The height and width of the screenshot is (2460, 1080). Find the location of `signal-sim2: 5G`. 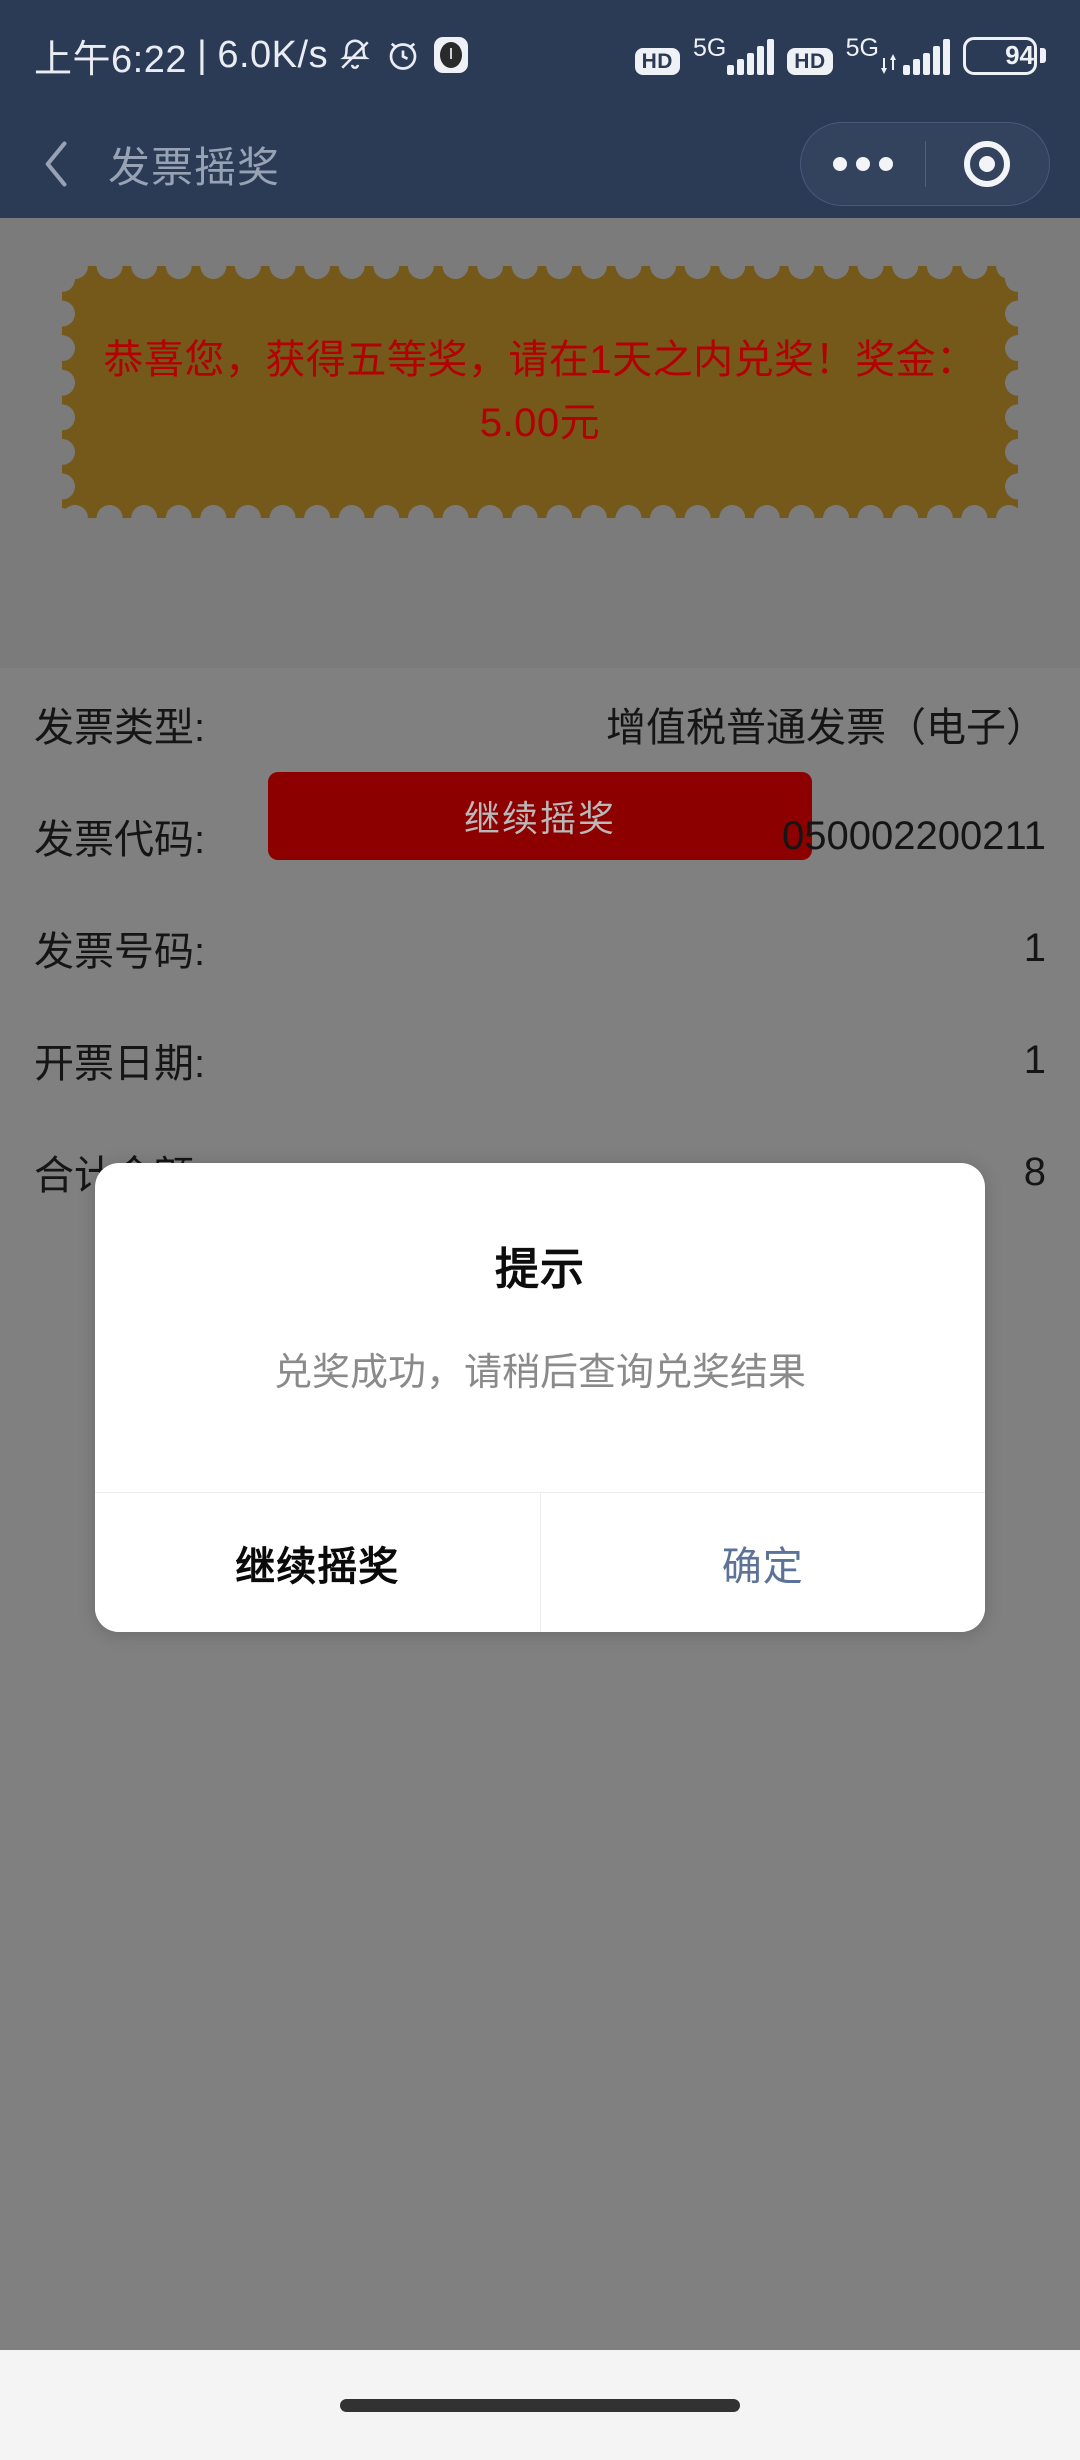

signal-sim2: 5G is located at coordinates (897, 54).